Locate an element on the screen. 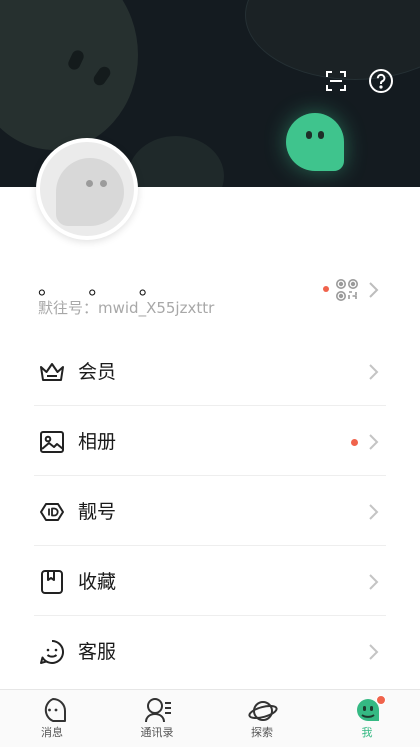  scan-icon is located at coordinates (336, 81).